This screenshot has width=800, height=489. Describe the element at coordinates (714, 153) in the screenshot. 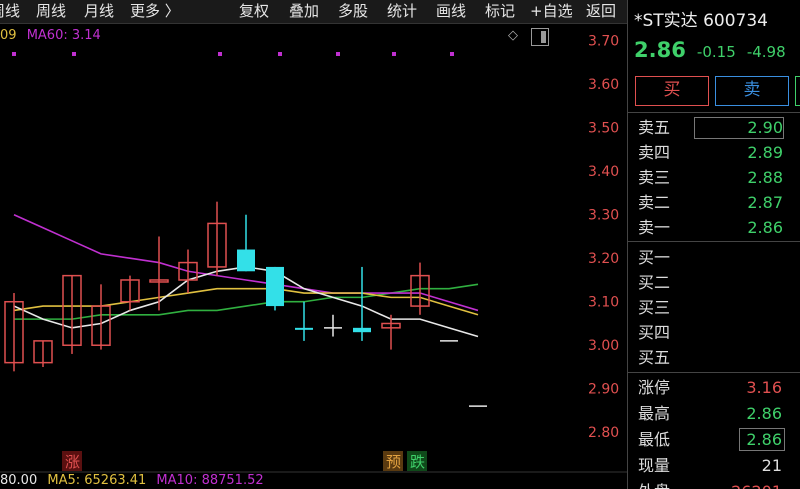

I see `ask-row: 卖四 2.89` at that location.